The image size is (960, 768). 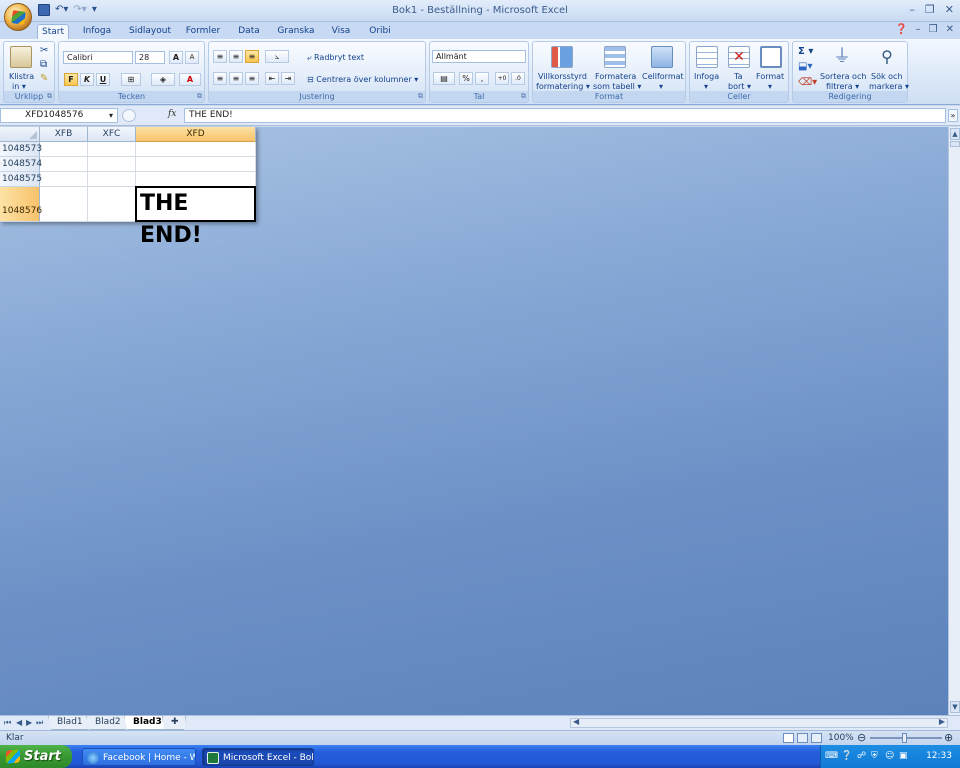 I want to click on fill-icon: ⬓▾, so click(x=805, y=67).